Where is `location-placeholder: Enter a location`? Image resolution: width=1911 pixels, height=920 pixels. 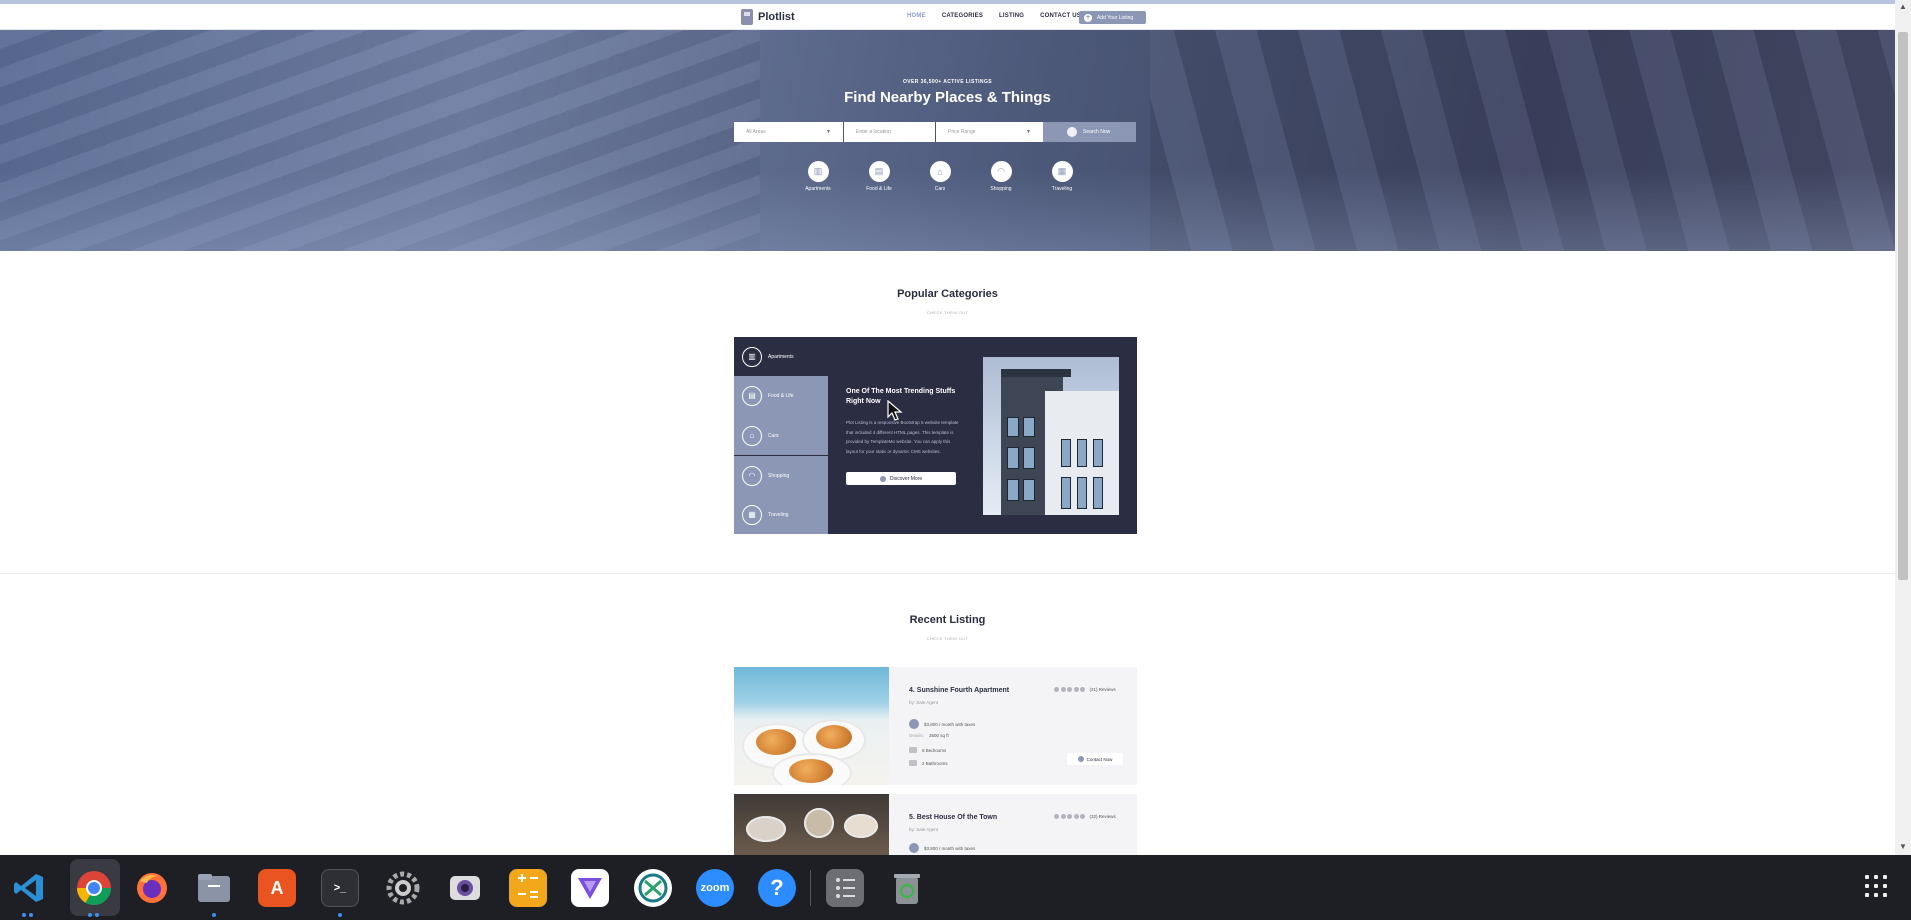 location-placeholder: Enter a location is located at coordinates (873, 132).